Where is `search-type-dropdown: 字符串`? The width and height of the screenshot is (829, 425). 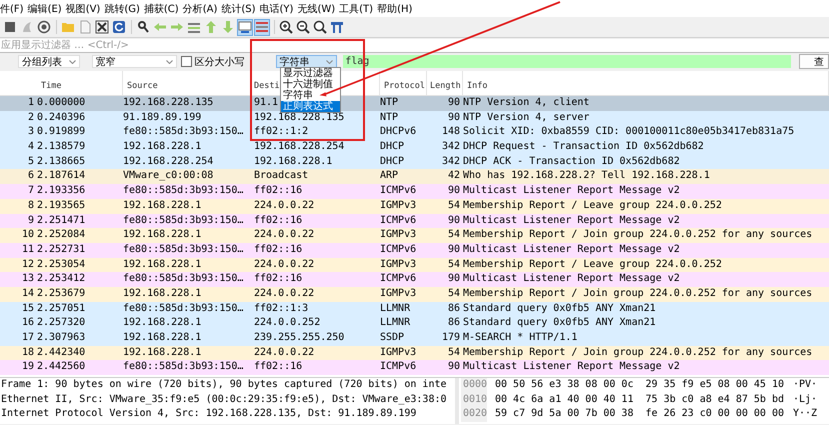
search-type-dropdown: 字符串 is located at coordinates (307, 61).